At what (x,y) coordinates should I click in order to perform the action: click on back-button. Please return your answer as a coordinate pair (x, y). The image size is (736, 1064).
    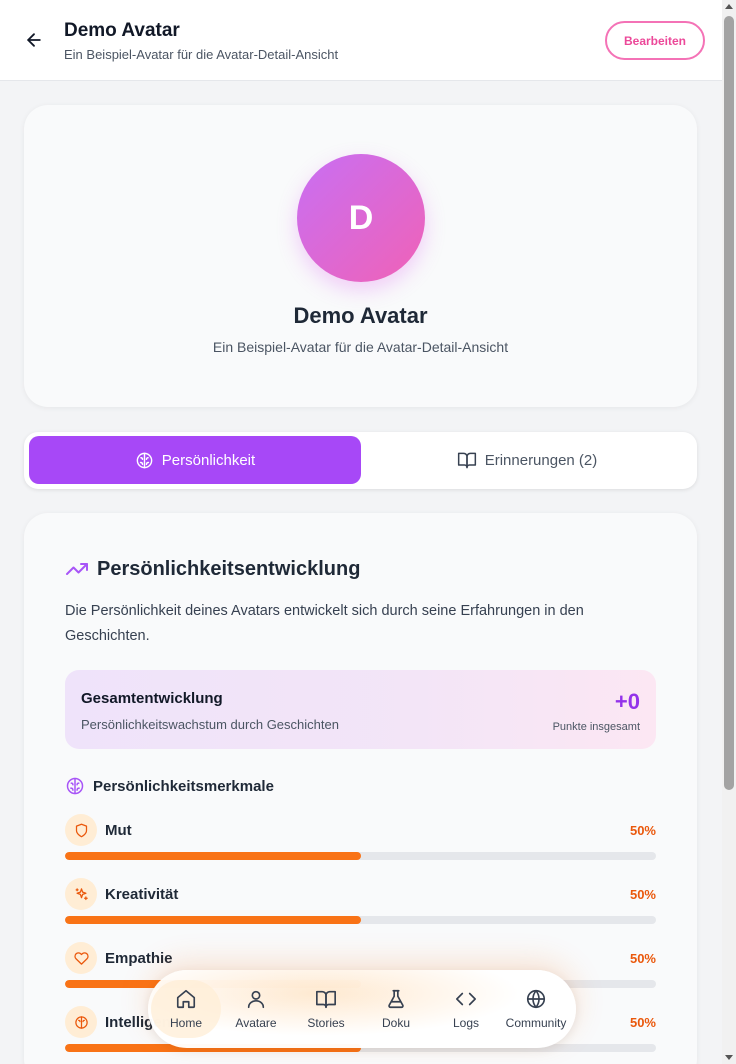
    Looking at the image, I should click on (34, 40).